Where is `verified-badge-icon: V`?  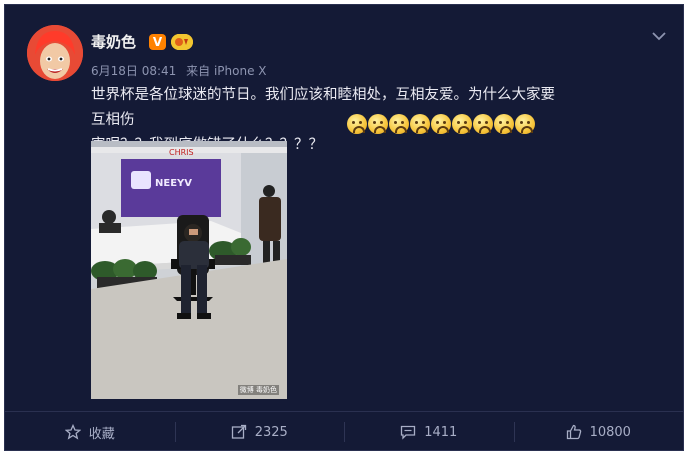
verified-badge-icon: V is located at coordinates (157, 42).